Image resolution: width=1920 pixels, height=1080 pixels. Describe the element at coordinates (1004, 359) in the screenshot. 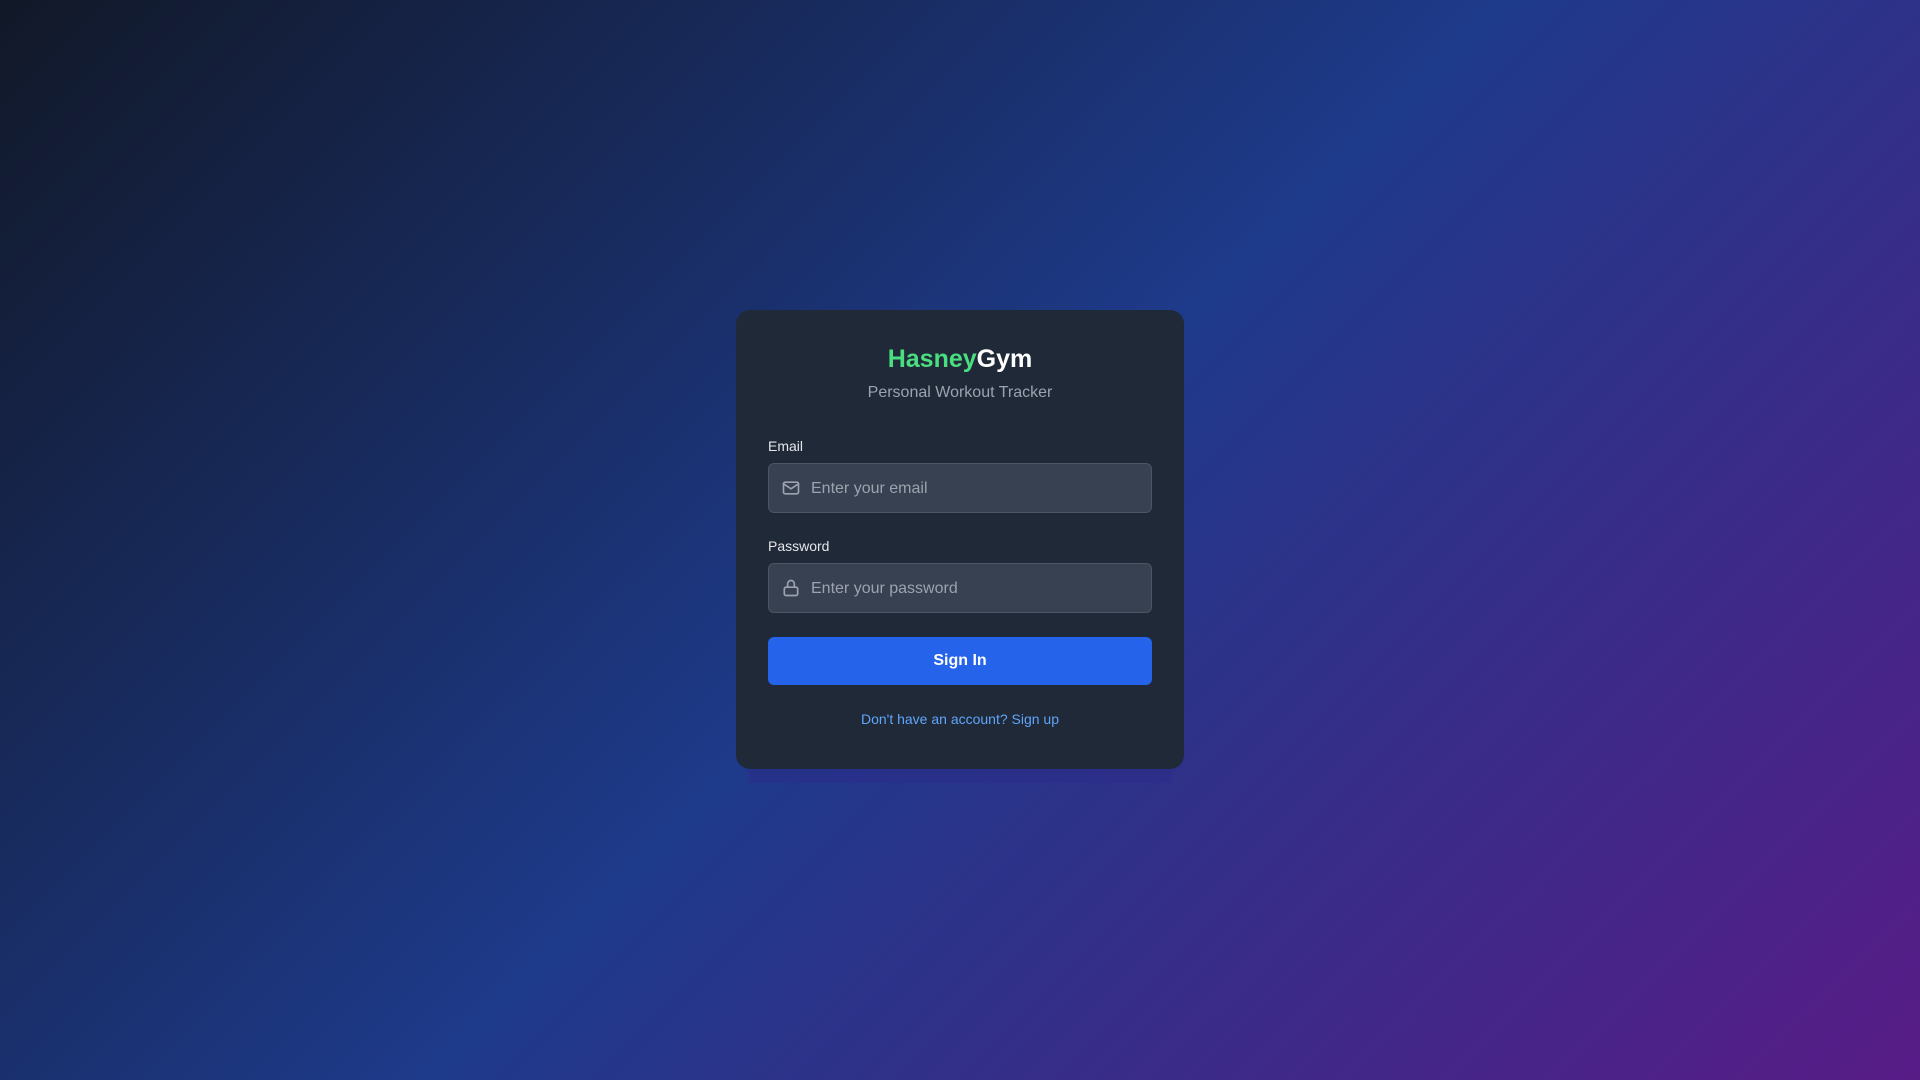

I see `brand-name-part2: Gym` at that location.